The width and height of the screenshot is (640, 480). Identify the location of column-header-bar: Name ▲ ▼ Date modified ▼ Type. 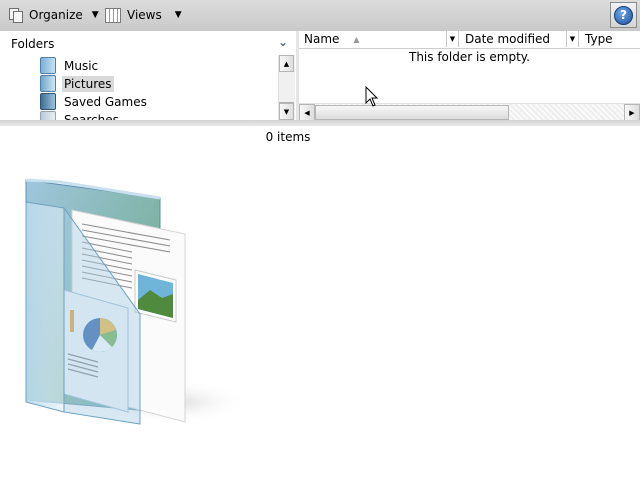
(469, 40).